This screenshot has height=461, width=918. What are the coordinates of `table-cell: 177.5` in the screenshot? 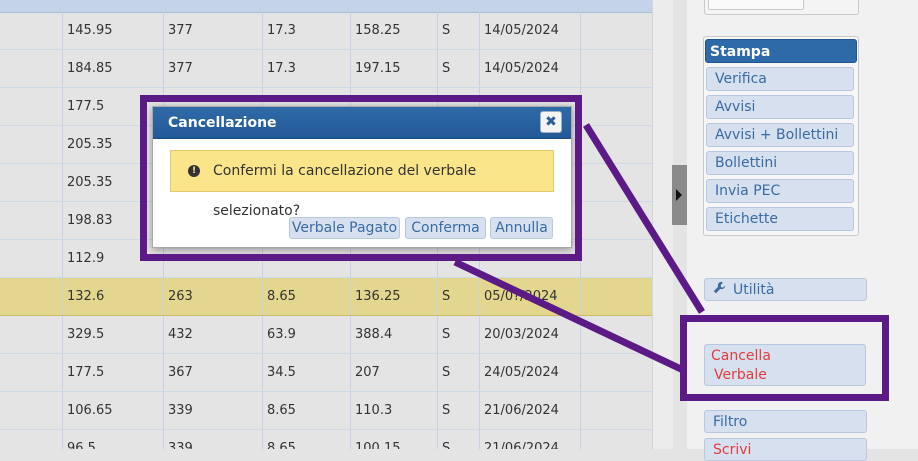 It's located at (113, 372).